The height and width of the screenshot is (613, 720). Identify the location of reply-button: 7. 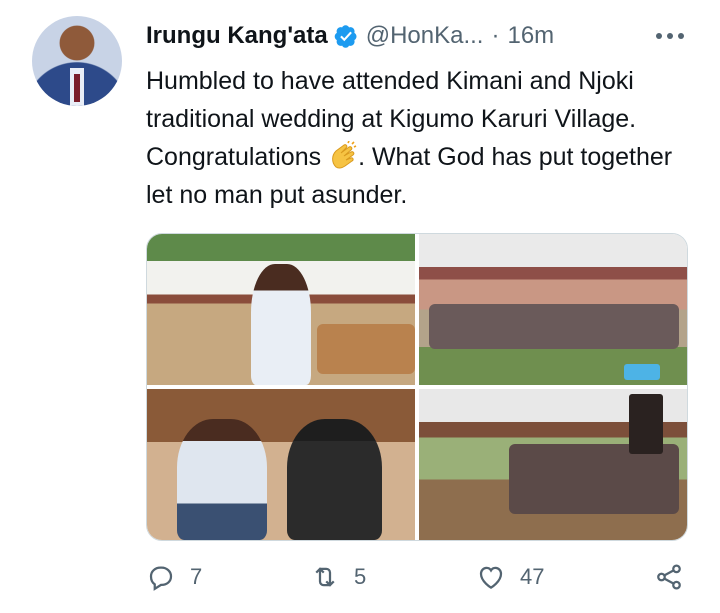
(174, 577).